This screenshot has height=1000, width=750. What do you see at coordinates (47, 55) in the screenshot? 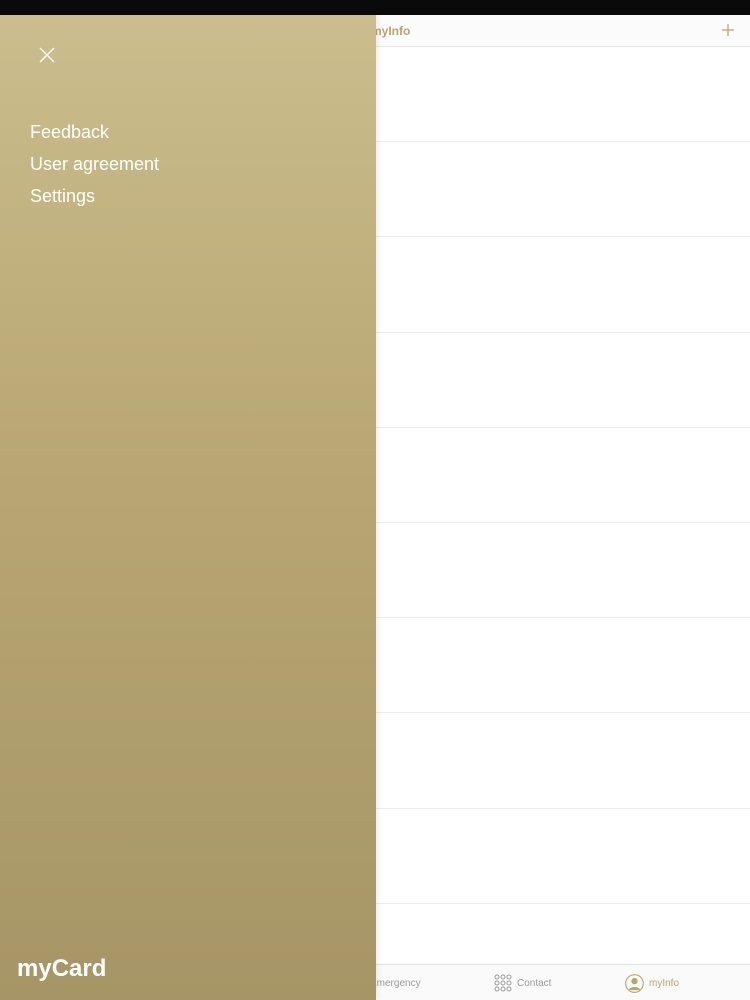
I see `close-icon` at bounding box center [47, 55].